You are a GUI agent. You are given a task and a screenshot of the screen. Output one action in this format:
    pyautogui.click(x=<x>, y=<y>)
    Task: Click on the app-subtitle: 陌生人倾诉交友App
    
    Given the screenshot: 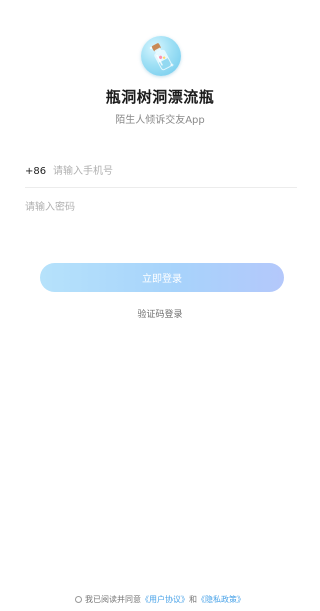 What is the action you would take?
    pyautogui.click(x=160, y=120)
    